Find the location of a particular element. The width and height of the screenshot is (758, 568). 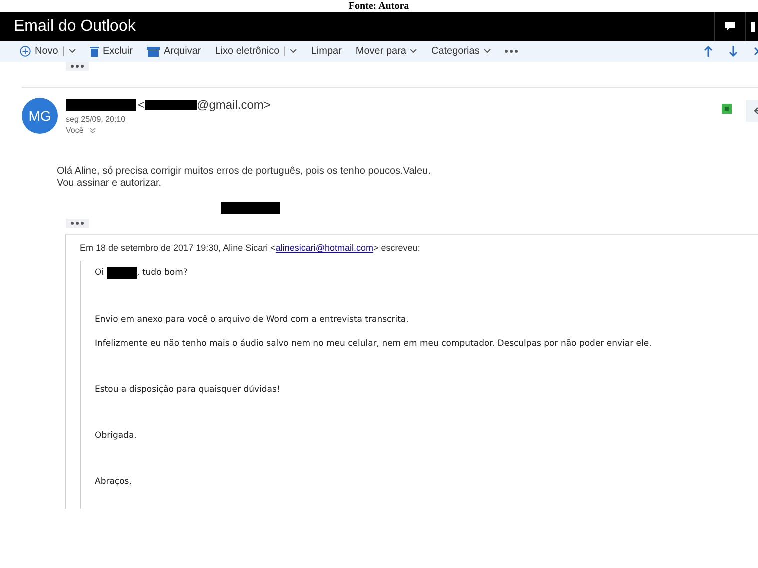

toolbar-button: Lixo eletrônico | is located at coordinates (256, 51).